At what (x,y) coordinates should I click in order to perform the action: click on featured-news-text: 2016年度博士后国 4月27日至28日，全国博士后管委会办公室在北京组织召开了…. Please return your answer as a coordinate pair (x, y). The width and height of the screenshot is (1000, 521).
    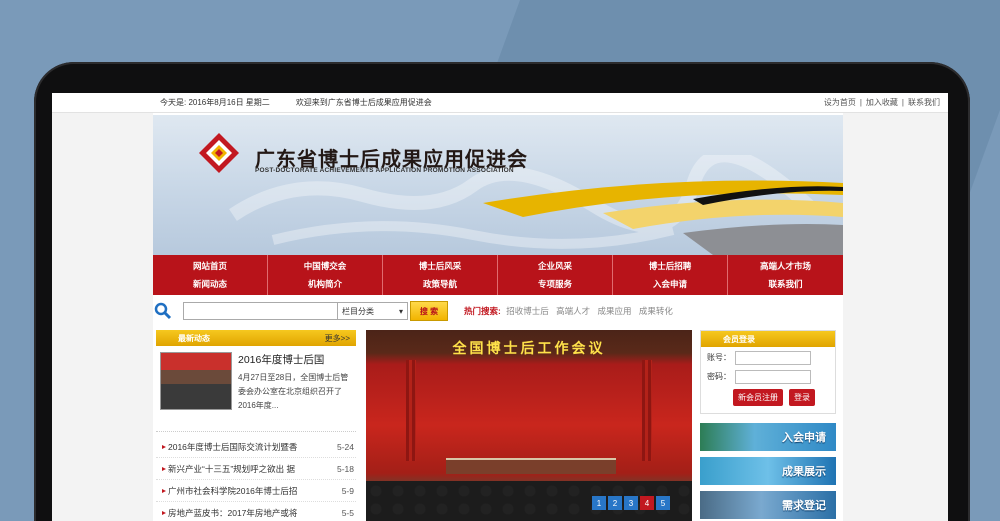
    Looking at the image, I should click on (292, 391).